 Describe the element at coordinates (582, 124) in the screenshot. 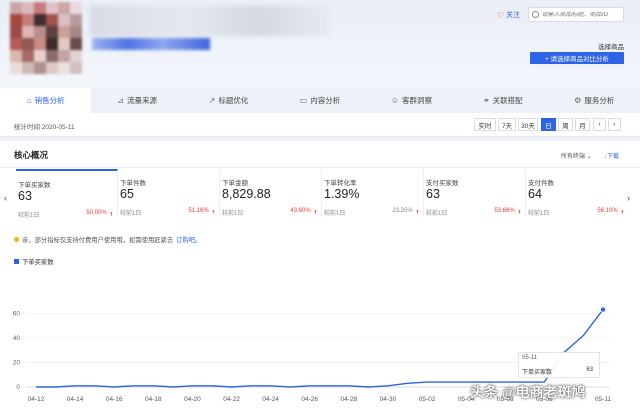

I see `range-month-button: 月` at that location.